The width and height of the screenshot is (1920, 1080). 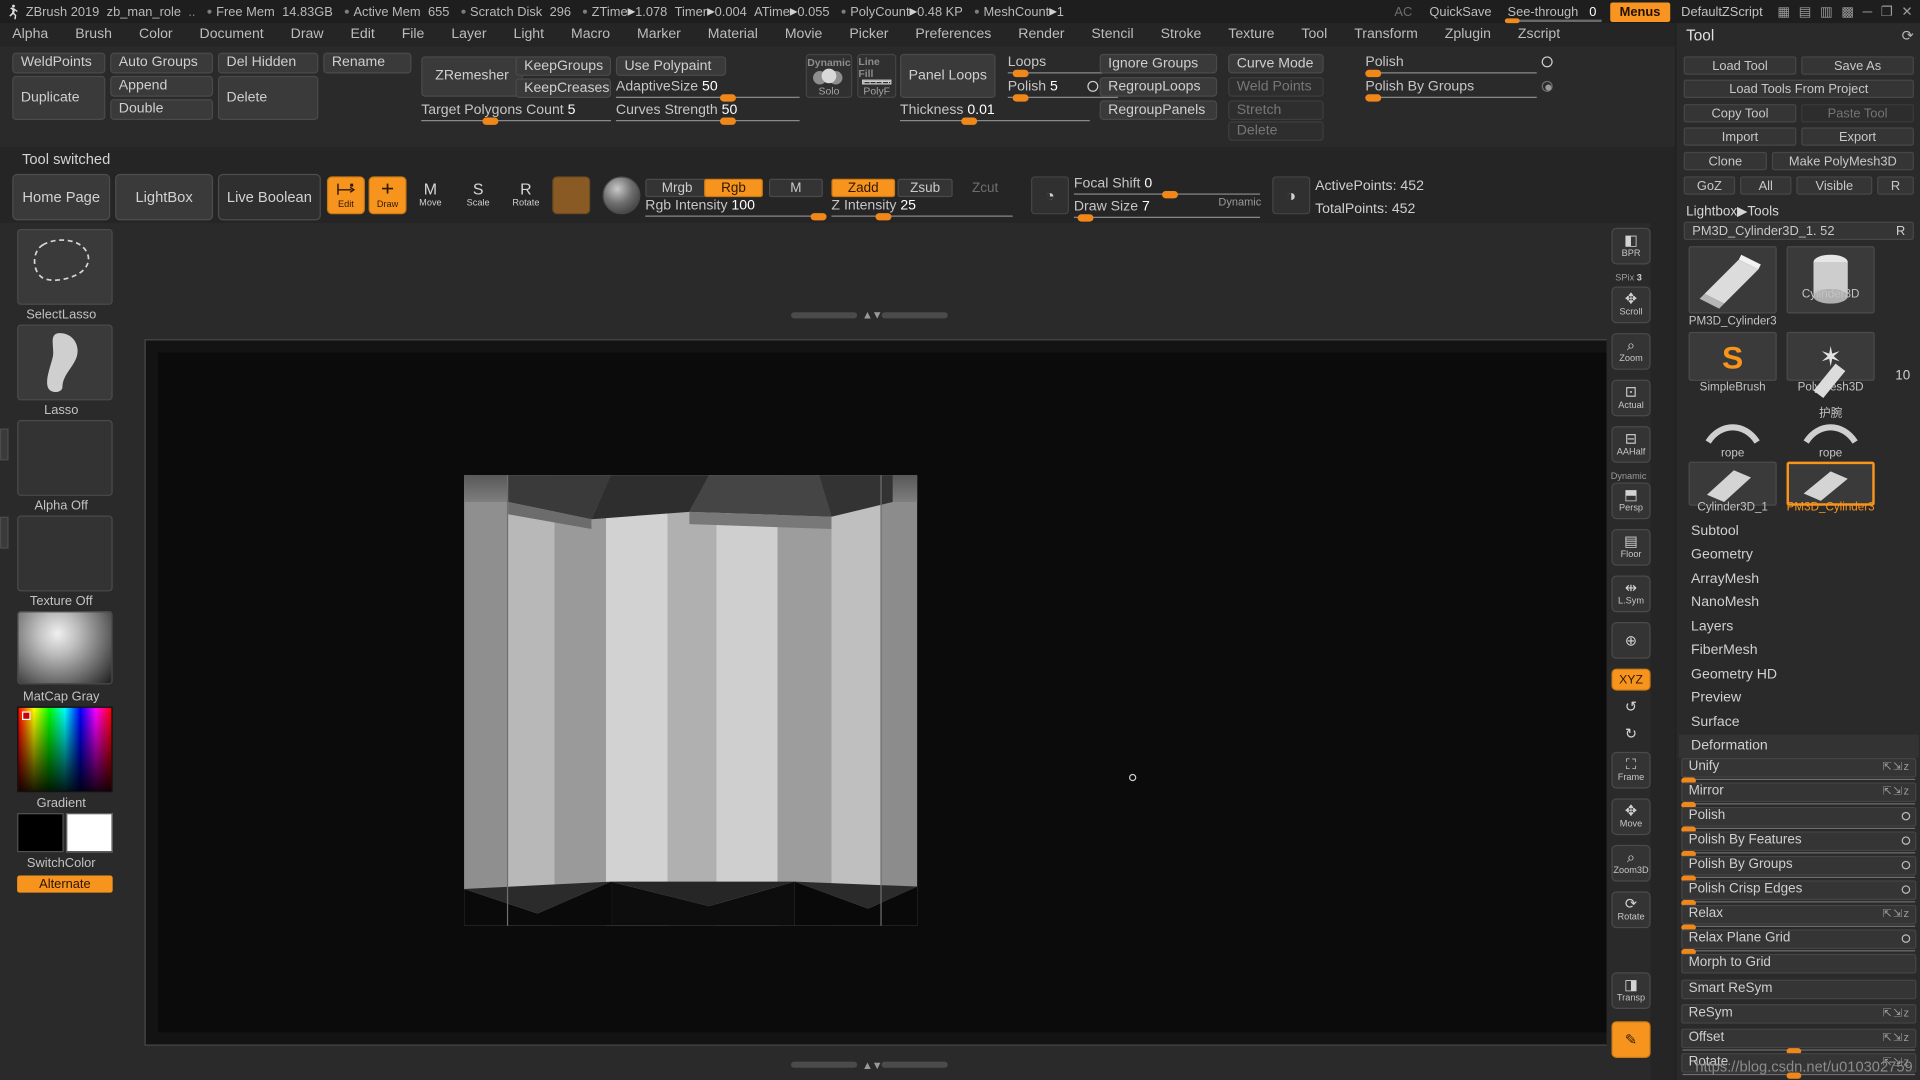 What do you see at coordinates (877, 75) in the screenshot?
I see `polyframe-toggle: Line Fill PolyF` at bounding box center [877, 75].